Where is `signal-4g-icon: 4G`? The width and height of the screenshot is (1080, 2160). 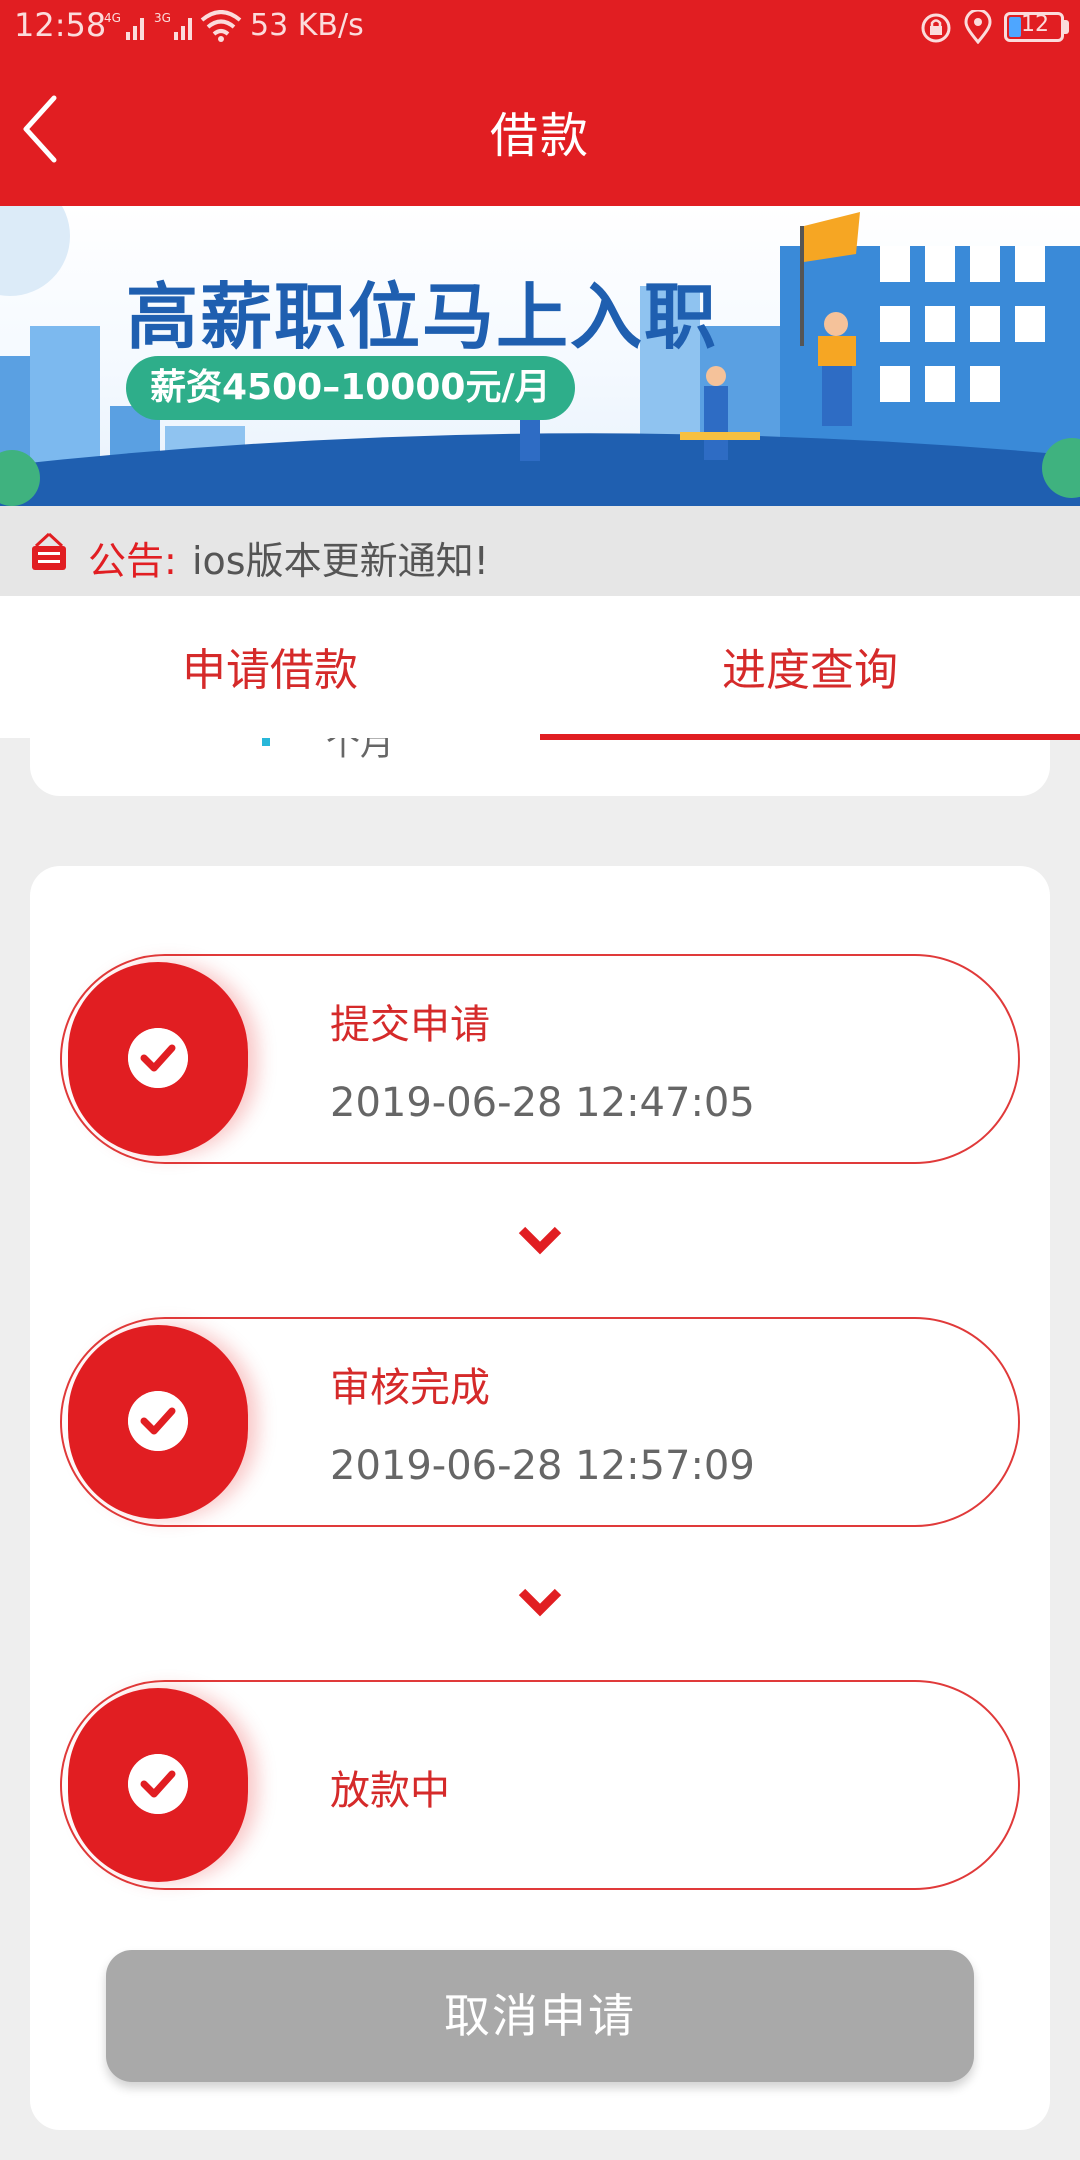
signal-4g-icon: 4G is located at coordinates (124, 25).